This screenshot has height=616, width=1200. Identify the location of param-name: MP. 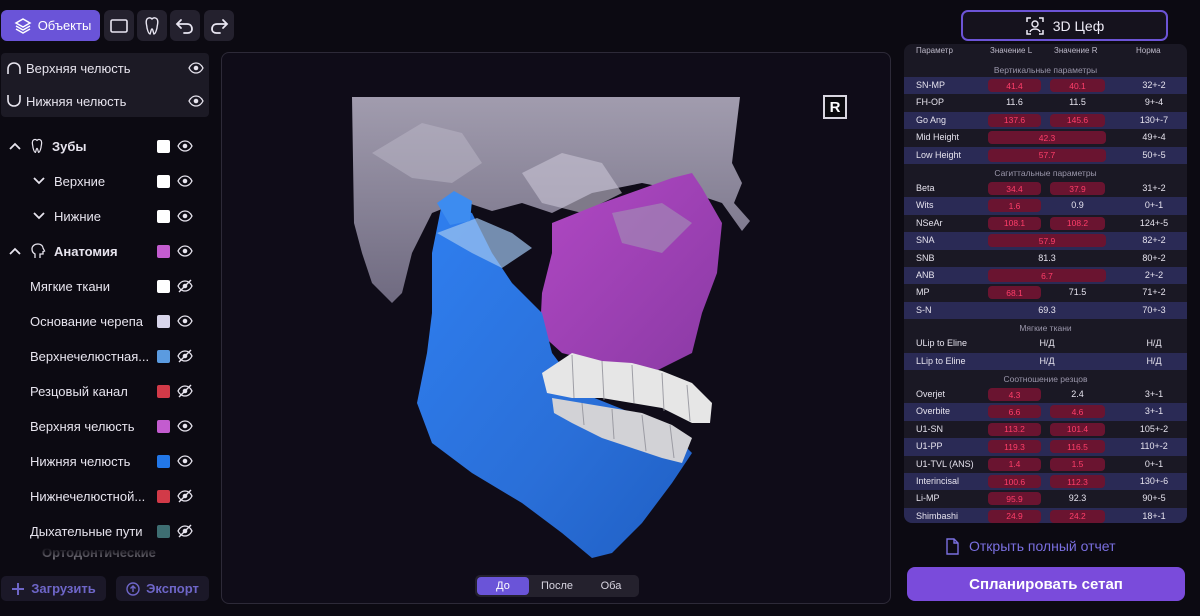
(923, 292).